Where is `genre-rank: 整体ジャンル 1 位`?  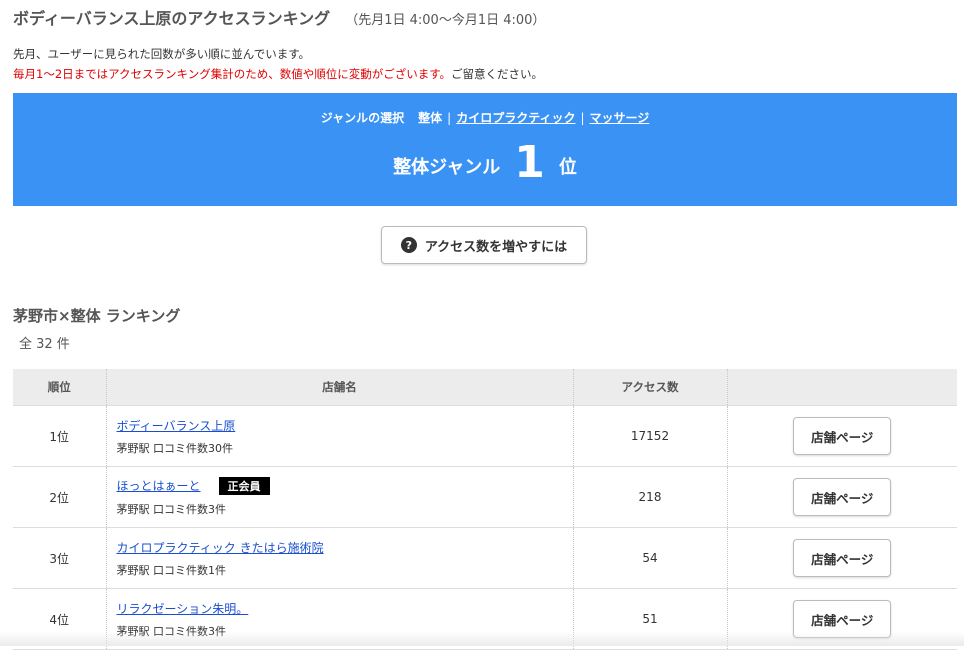 genre-rank: 整体ジャンル 1 位 is located at coordinates (485, 162).